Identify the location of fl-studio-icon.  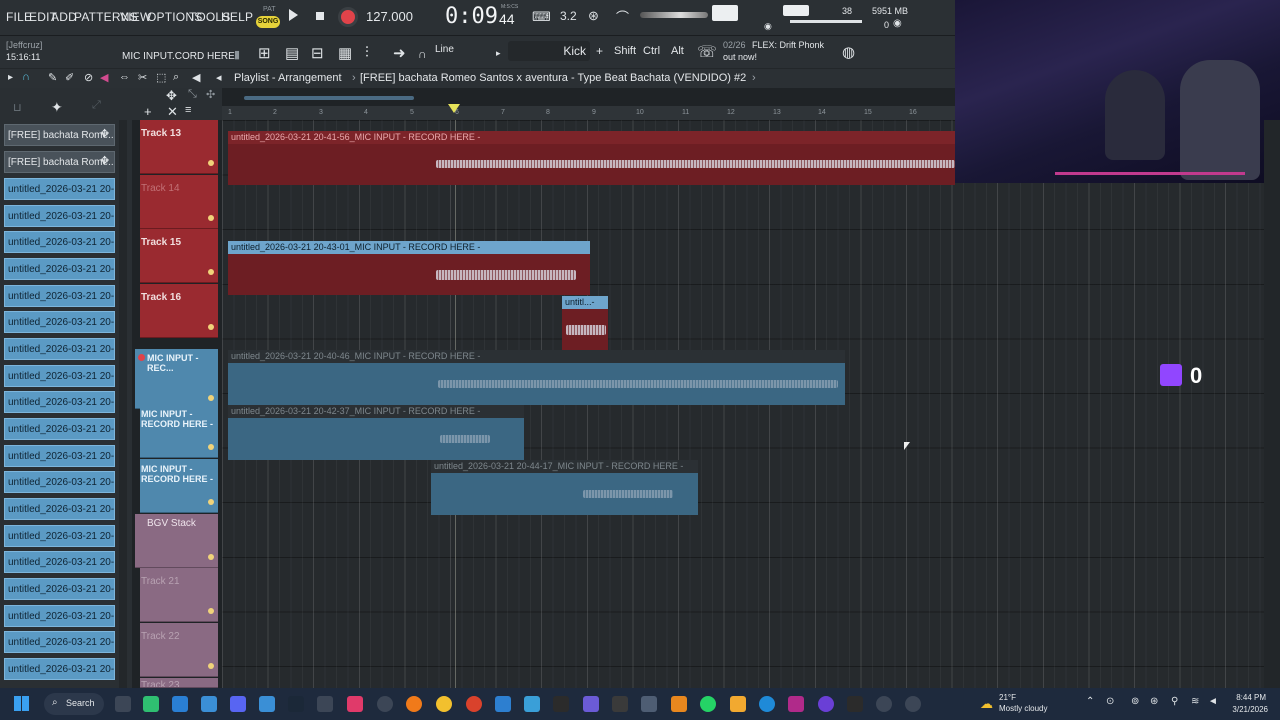
(738, 704).